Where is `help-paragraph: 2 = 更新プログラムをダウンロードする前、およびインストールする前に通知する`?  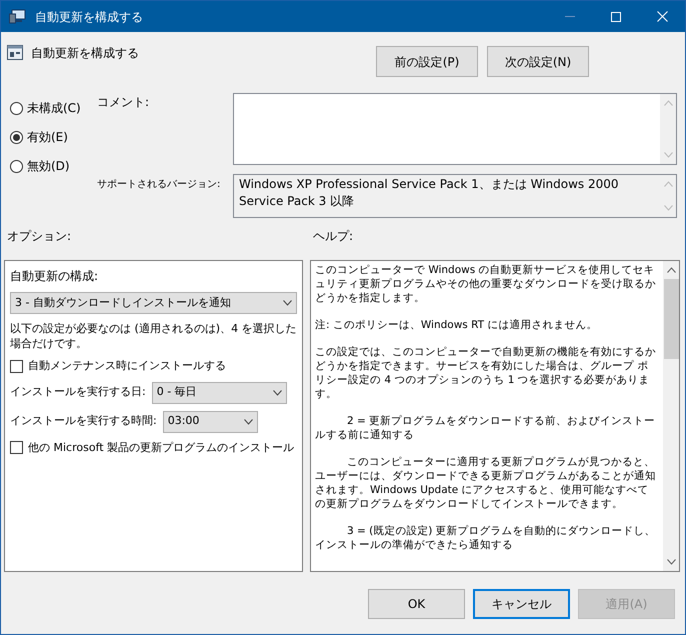 help-paragraph: 2 = 更新プログラムをダウンロードする前、およびインストールする前に通知する is located at coordinates (485, 428).